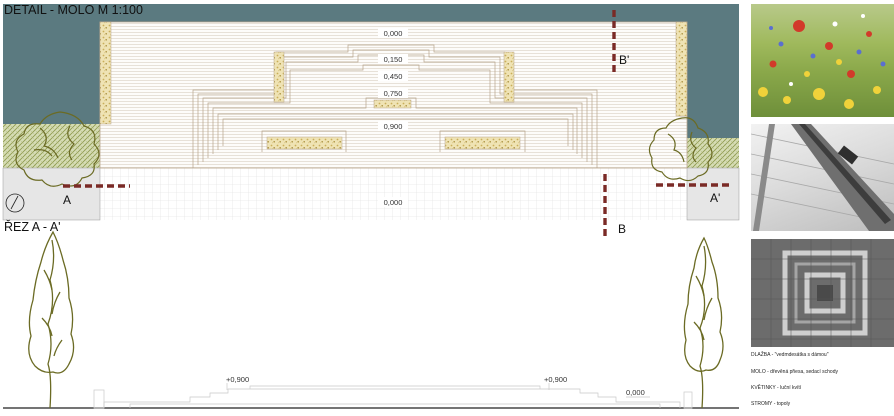  Describe the element at coordinates (73, 10) in the screenshot. I see `detail-title: DETAIL - MOLO M 1:100` at that location.